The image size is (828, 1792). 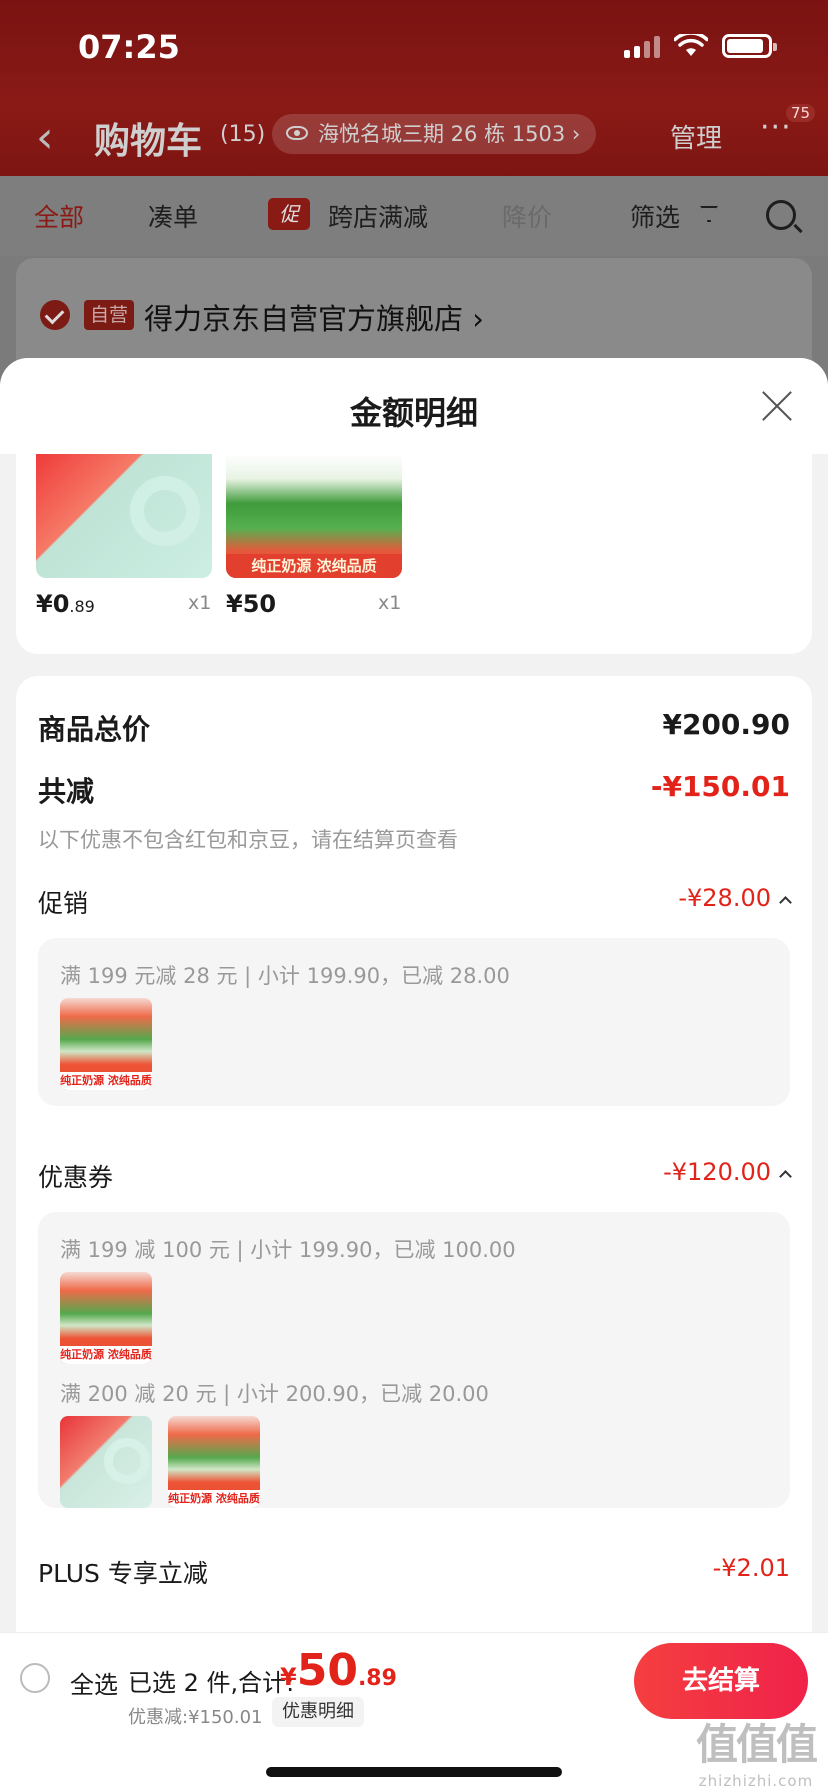 What do you see at coordinates (338, 1670) in the screenshot?
I see `total-price: ¥50.89` at bounding box center [338, 1670].